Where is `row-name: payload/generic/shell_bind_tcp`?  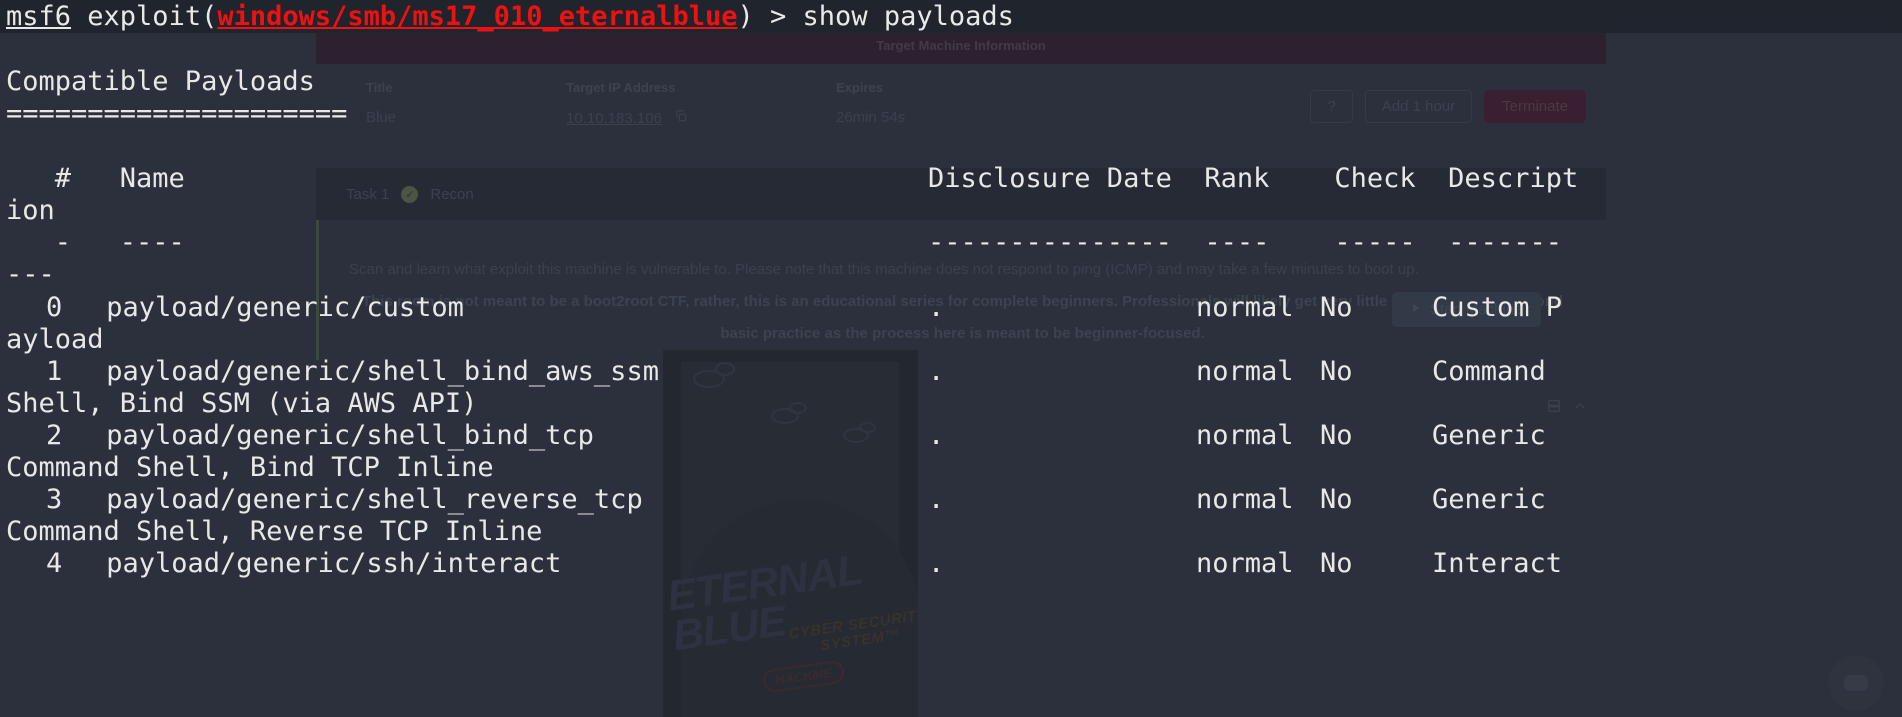
row-name: payload/generic/shell_bind_tcp is located at coordinates (350, 435).